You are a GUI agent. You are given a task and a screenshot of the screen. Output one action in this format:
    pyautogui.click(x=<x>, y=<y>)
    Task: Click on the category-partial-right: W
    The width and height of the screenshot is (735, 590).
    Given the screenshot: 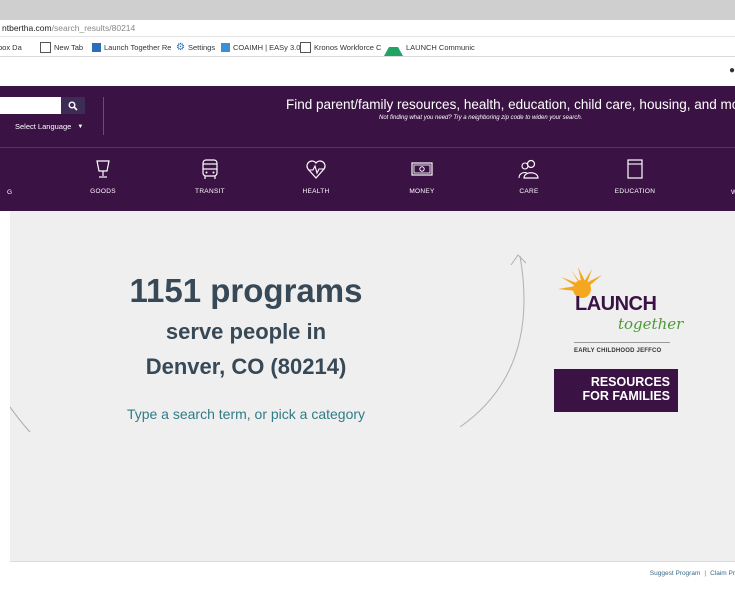 What is the action you would take?
    pyautogui.click(x=733, y=192)
    